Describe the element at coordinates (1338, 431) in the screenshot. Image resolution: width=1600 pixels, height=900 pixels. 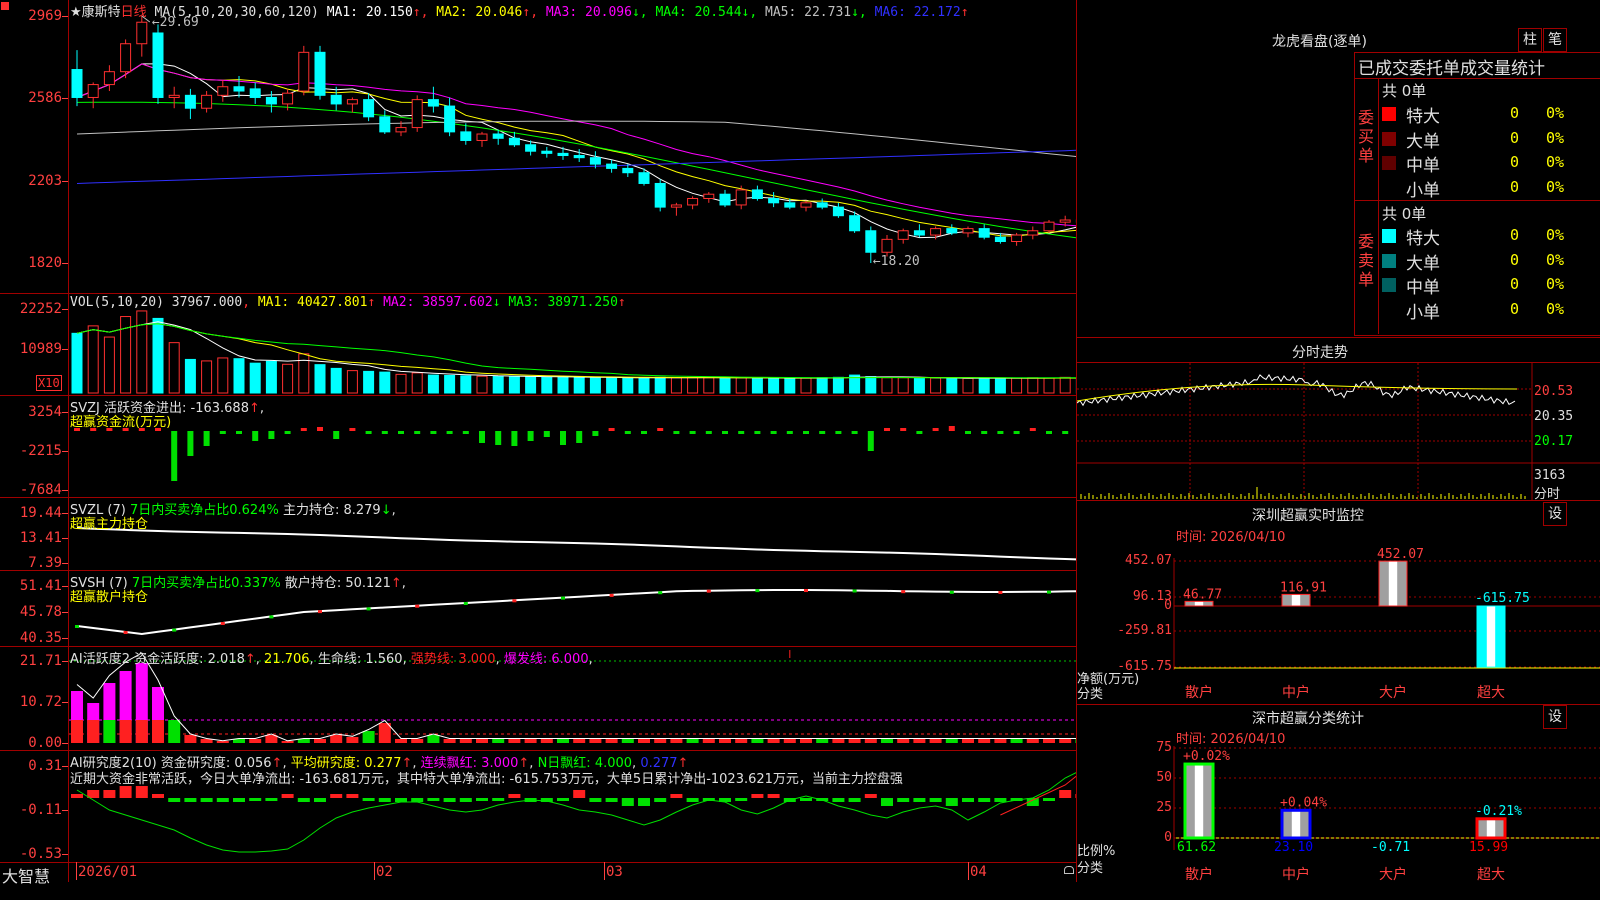
I see `intraday-chart` at that location.